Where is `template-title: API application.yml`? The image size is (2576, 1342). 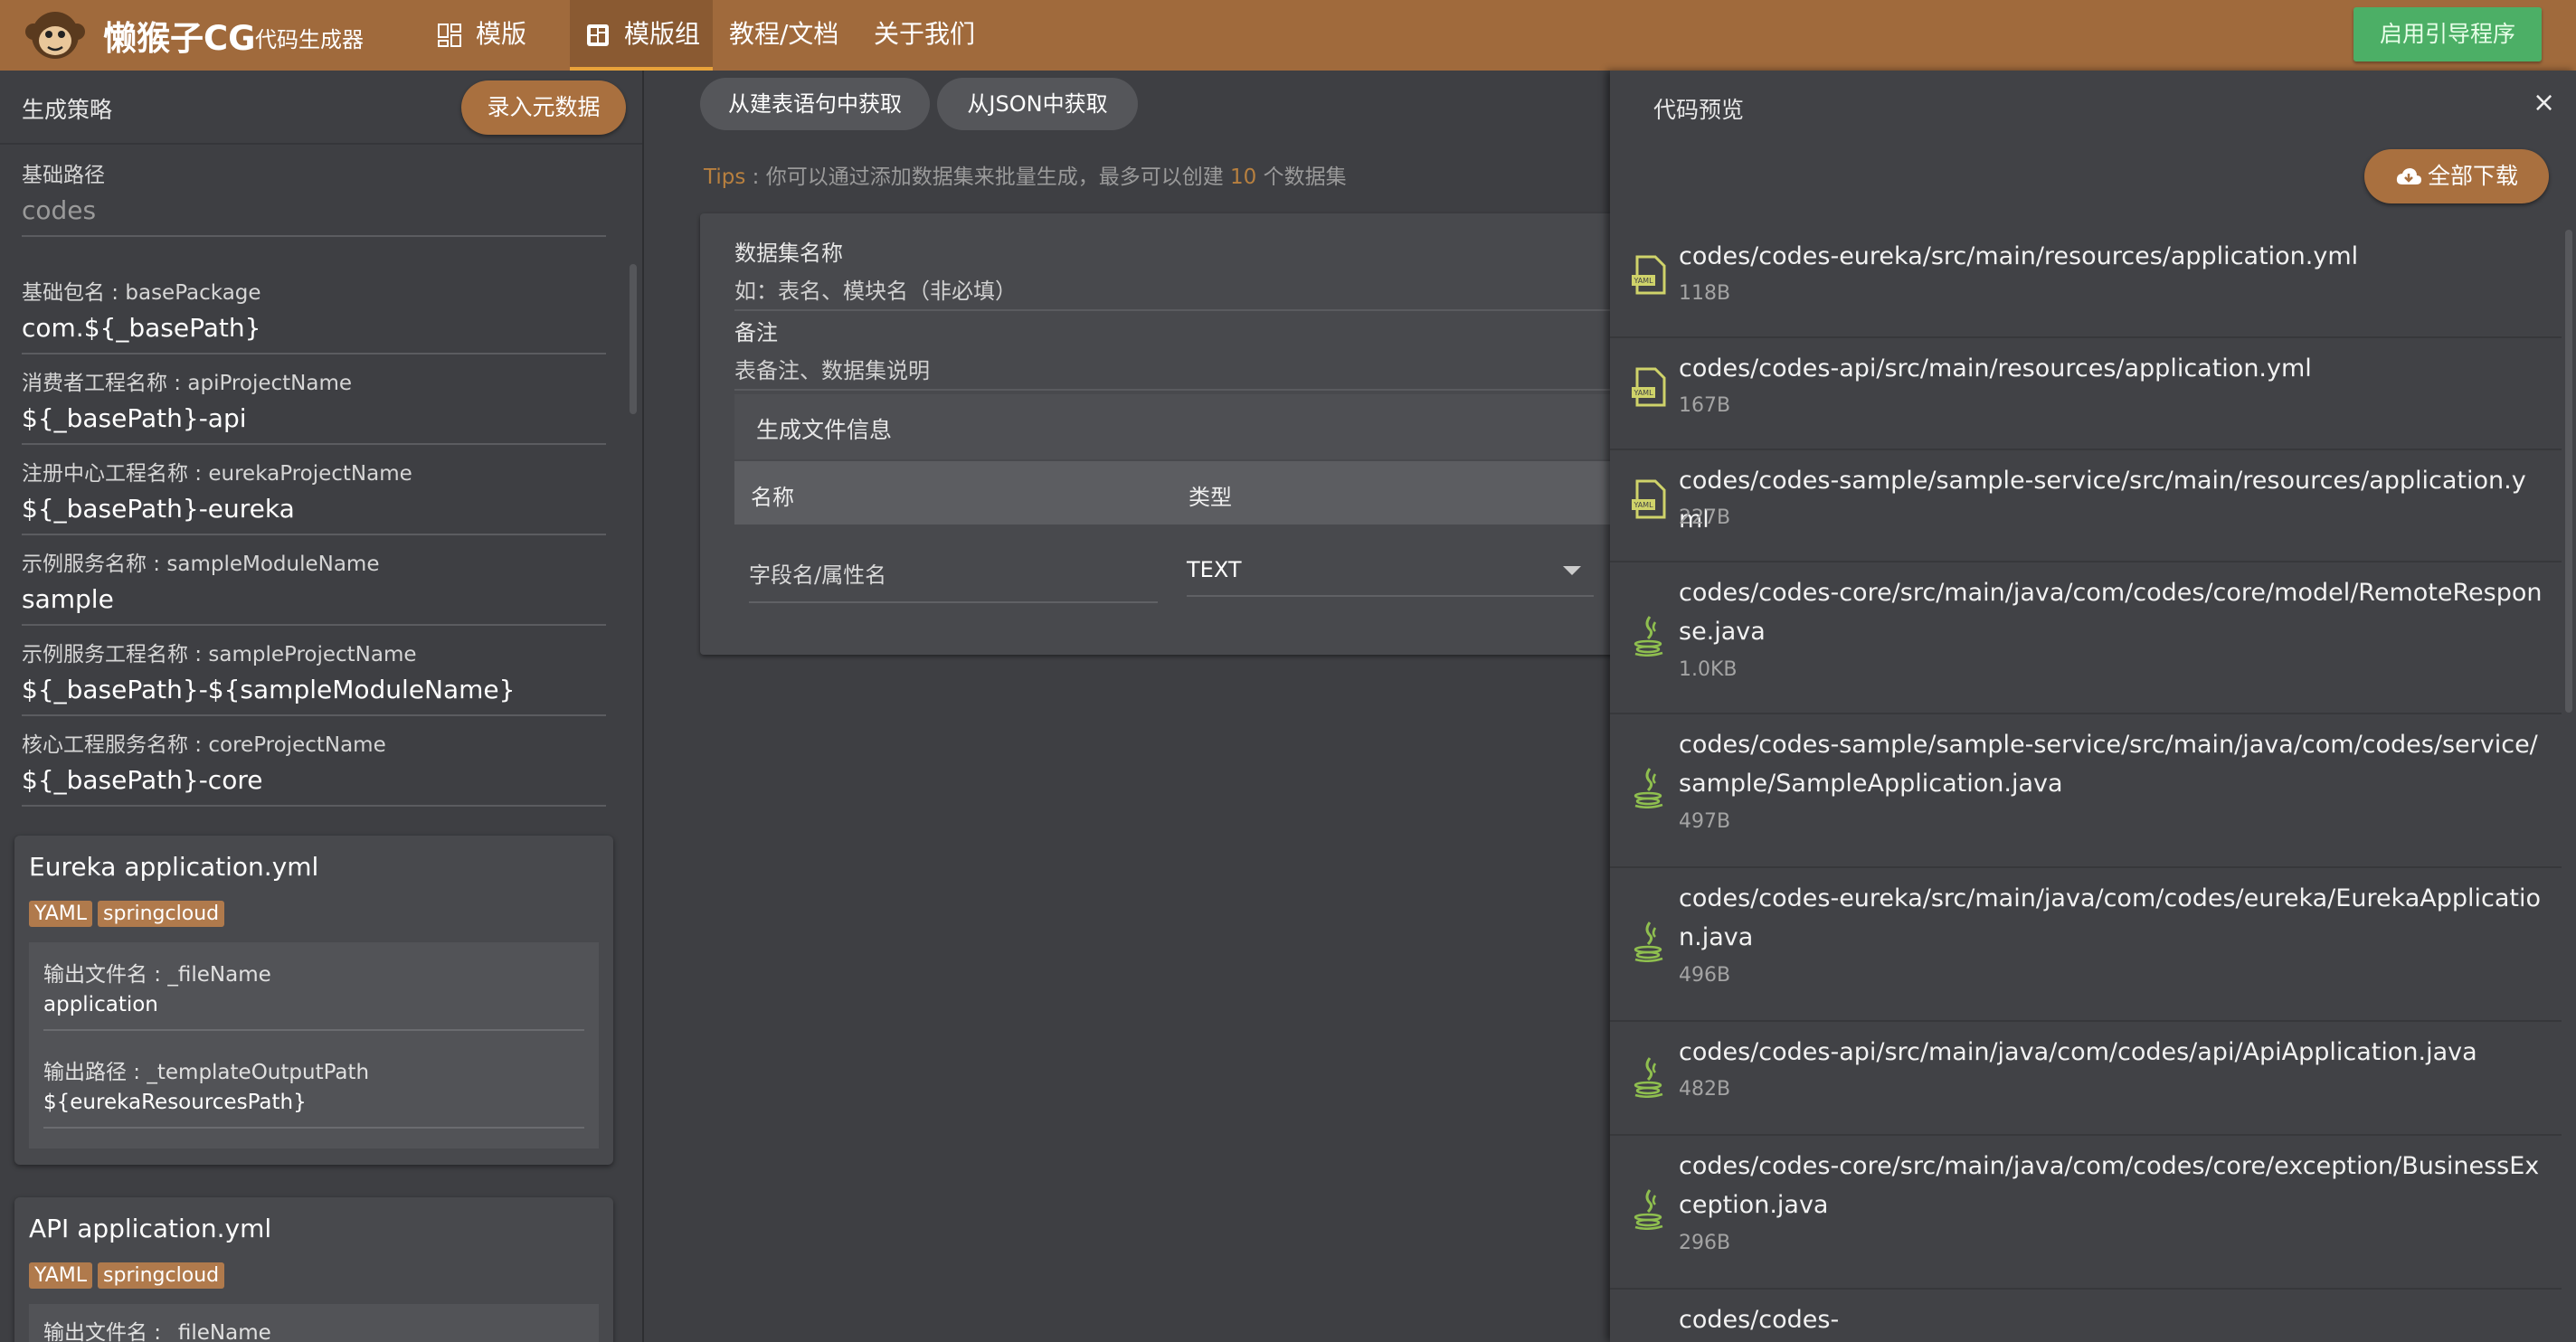 template-title: API application.yml is located at coordinates (150, 1229).